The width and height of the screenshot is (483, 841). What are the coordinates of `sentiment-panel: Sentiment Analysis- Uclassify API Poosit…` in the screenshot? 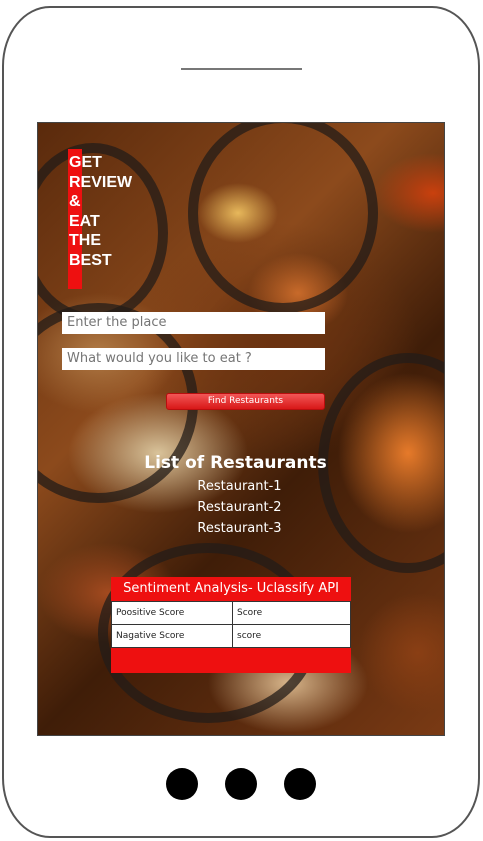 It's located at (231, 625).